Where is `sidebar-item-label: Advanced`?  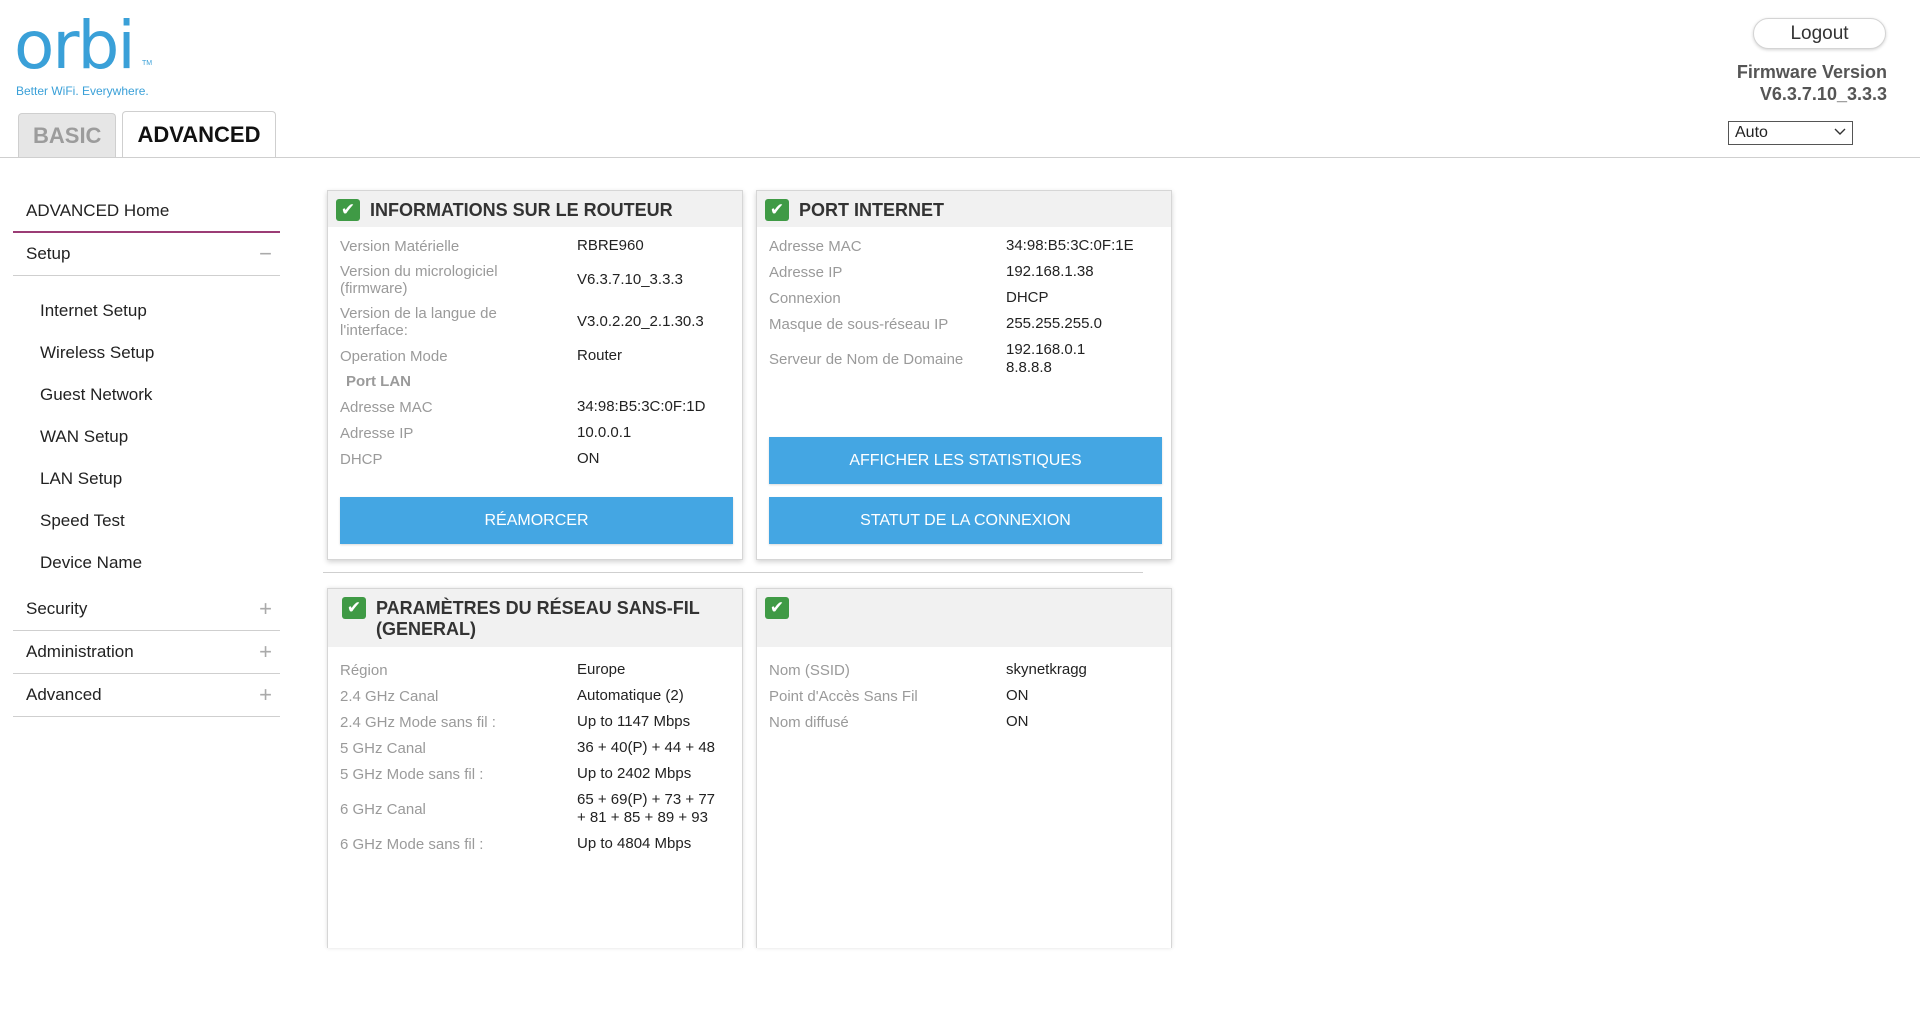
sidebar-item-label: Advanced is located at coordinates (64, 694).